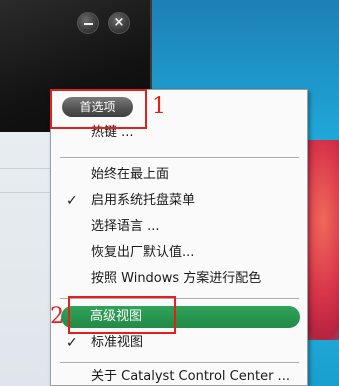 This screenshot has width=339, height=386. I want to click on minimize-button, so click(88, 23).